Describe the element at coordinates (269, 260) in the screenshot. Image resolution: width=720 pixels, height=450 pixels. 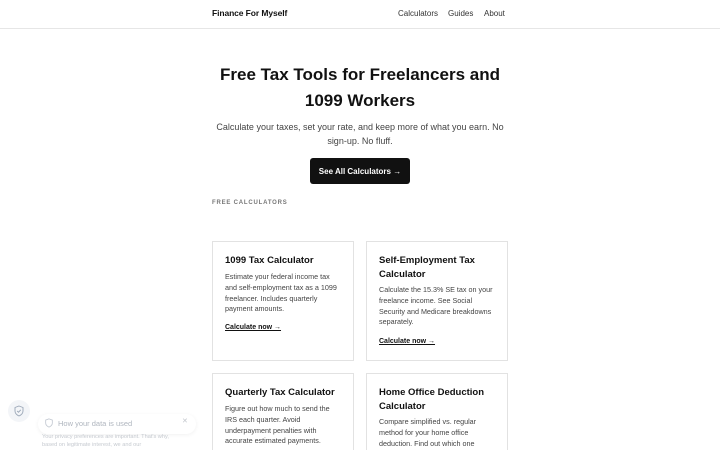
I see `card-title: 1099 Tax Calculator` at that location.